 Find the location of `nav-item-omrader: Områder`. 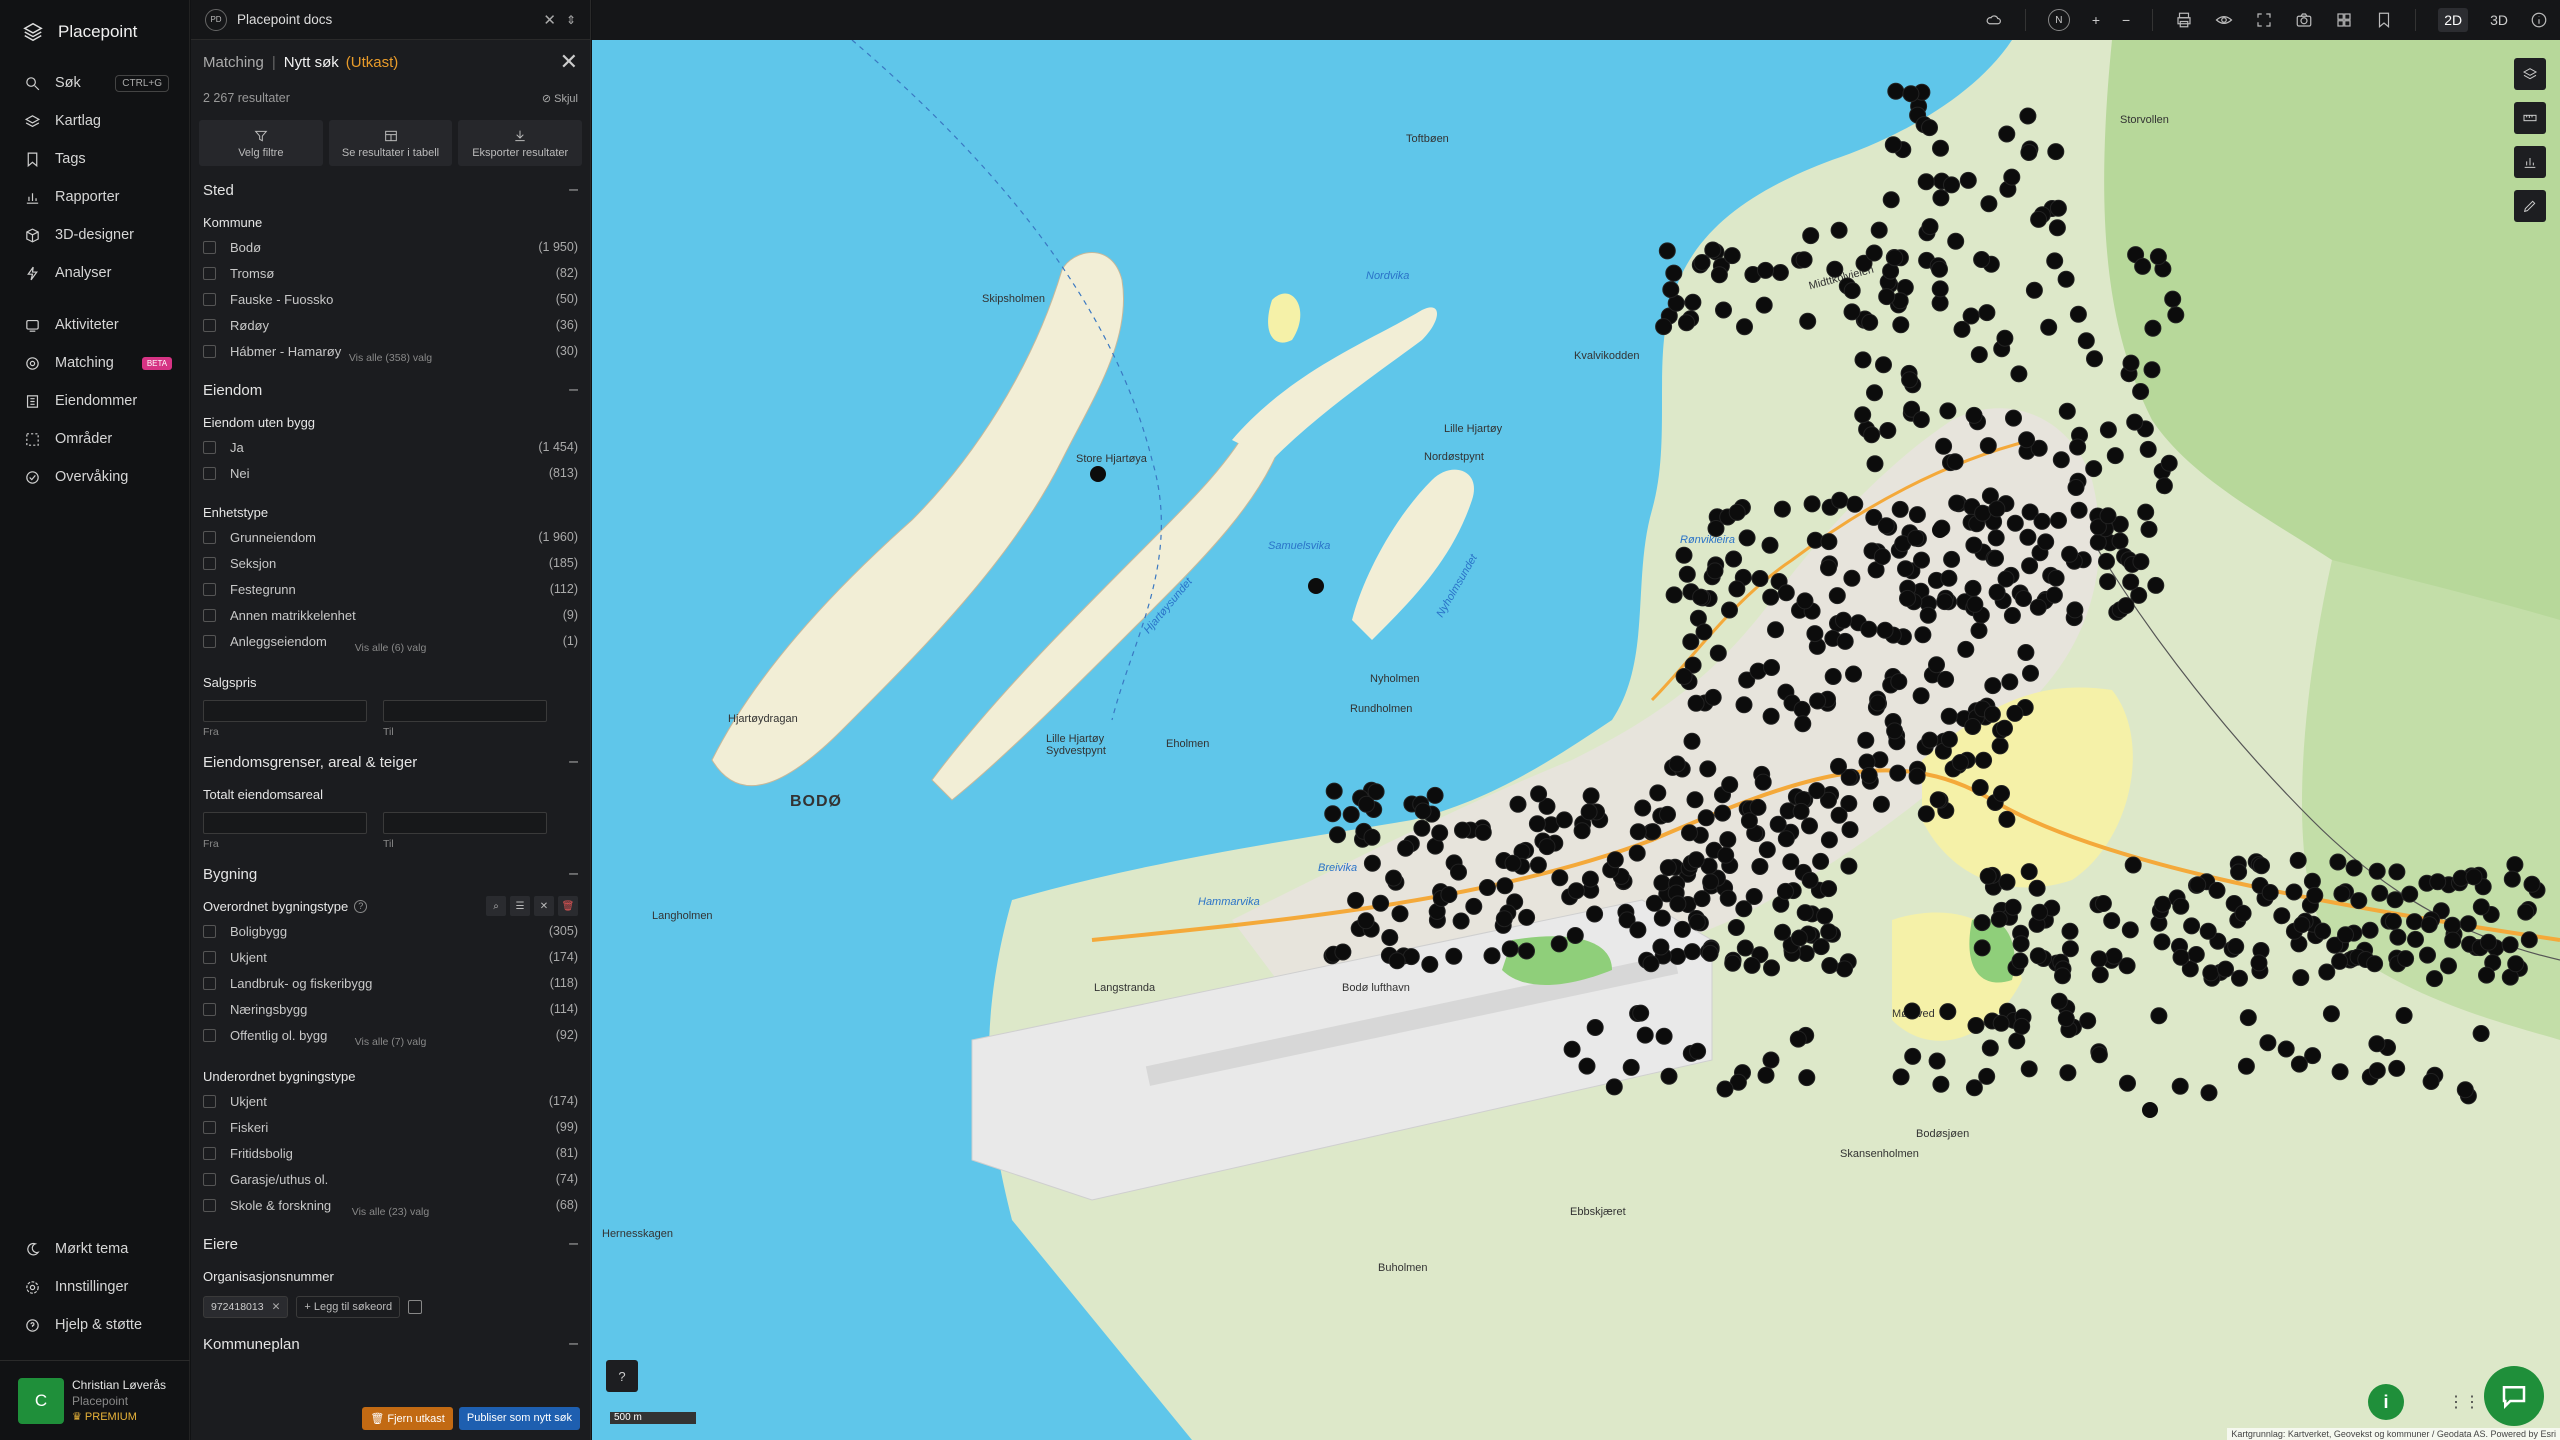

nav-item-omrader: Områder is located at coordinates (94, 439).